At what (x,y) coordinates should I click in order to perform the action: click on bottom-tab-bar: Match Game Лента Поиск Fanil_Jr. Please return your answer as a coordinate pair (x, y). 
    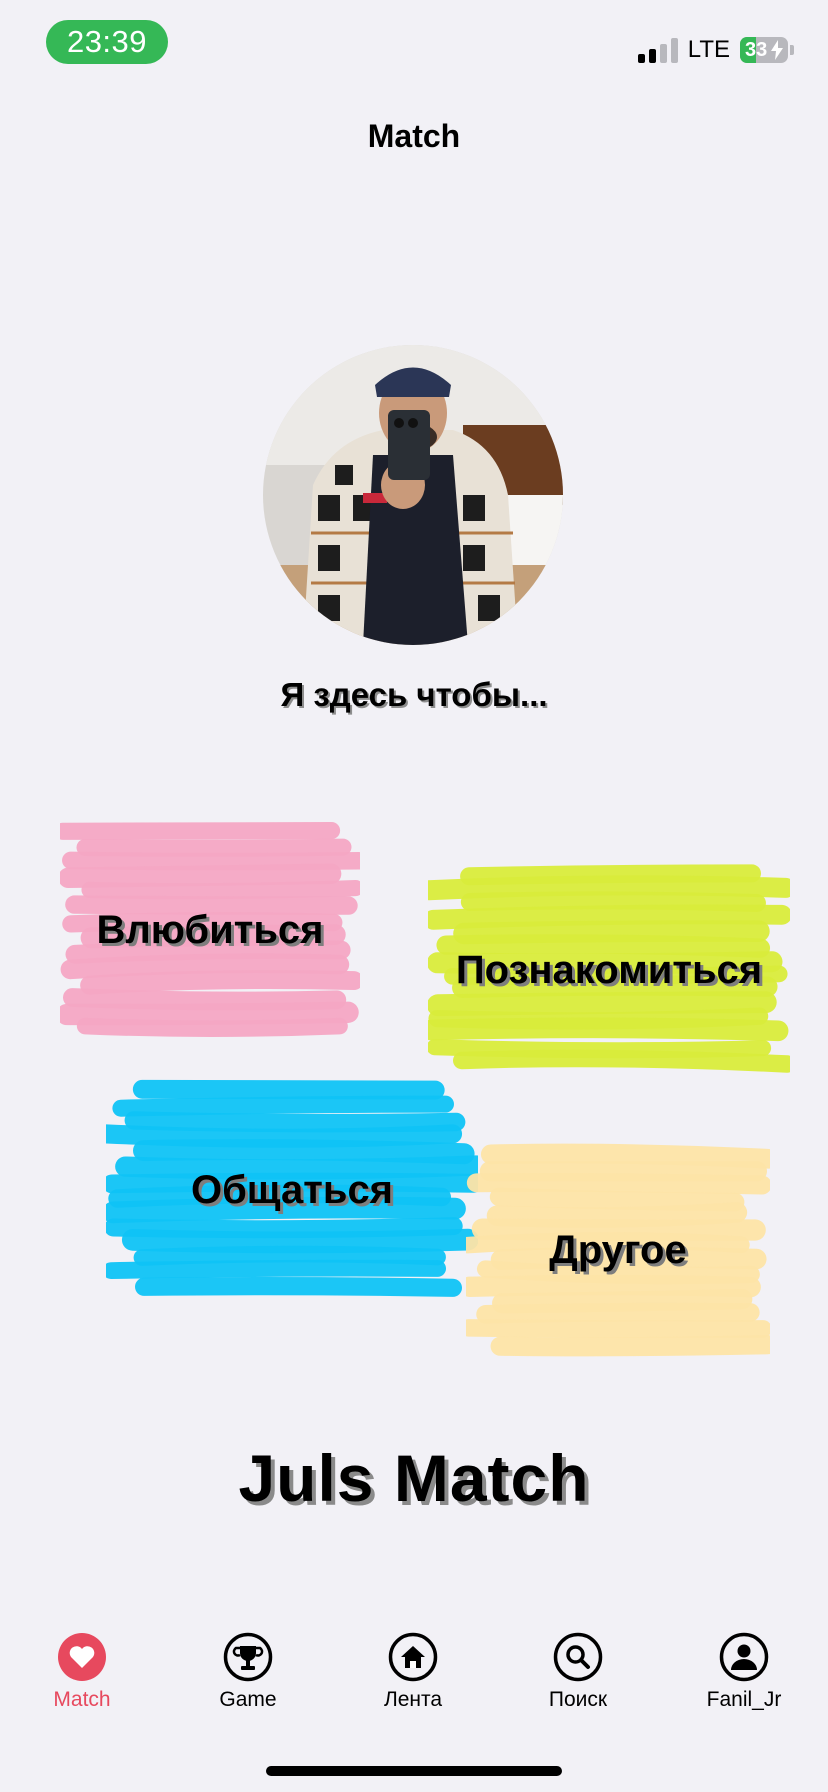
    Looking at the image, I should click on (414, 1682).